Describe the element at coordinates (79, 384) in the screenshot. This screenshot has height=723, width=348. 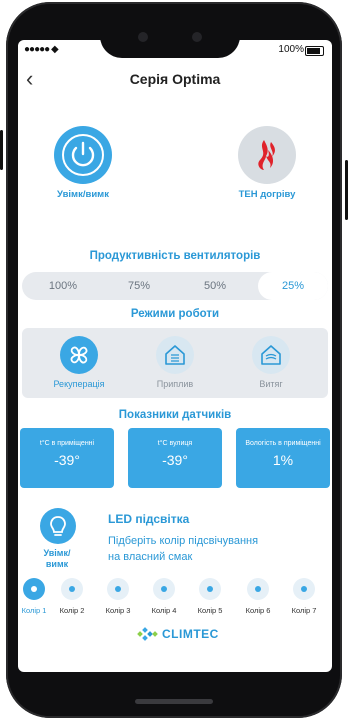
I see `mode-recuperation-label: Рекуперація` at that location.